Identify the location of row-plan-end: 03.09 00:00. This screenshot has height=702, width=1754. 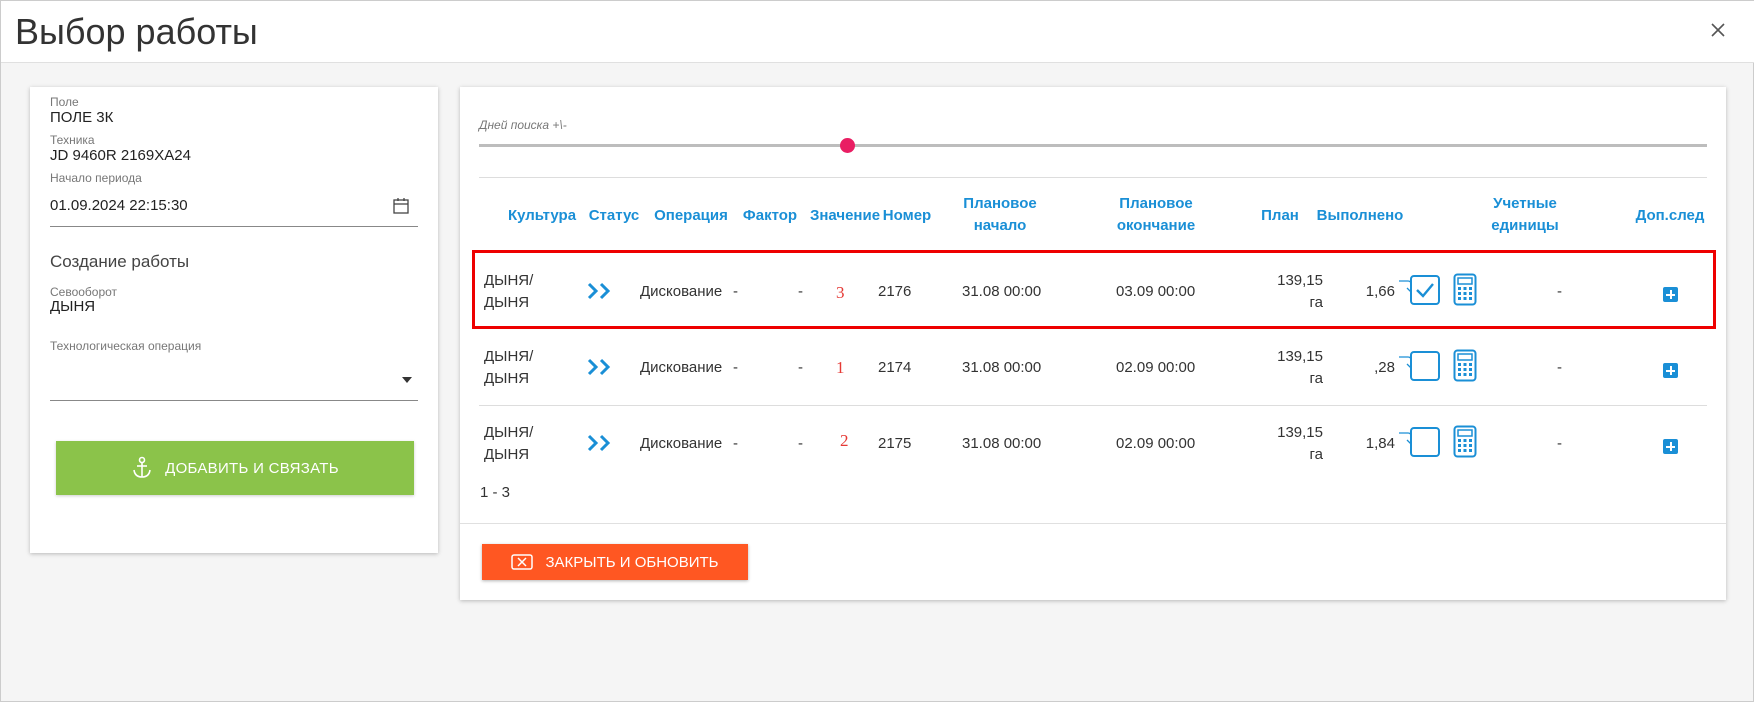
(1156, 291).